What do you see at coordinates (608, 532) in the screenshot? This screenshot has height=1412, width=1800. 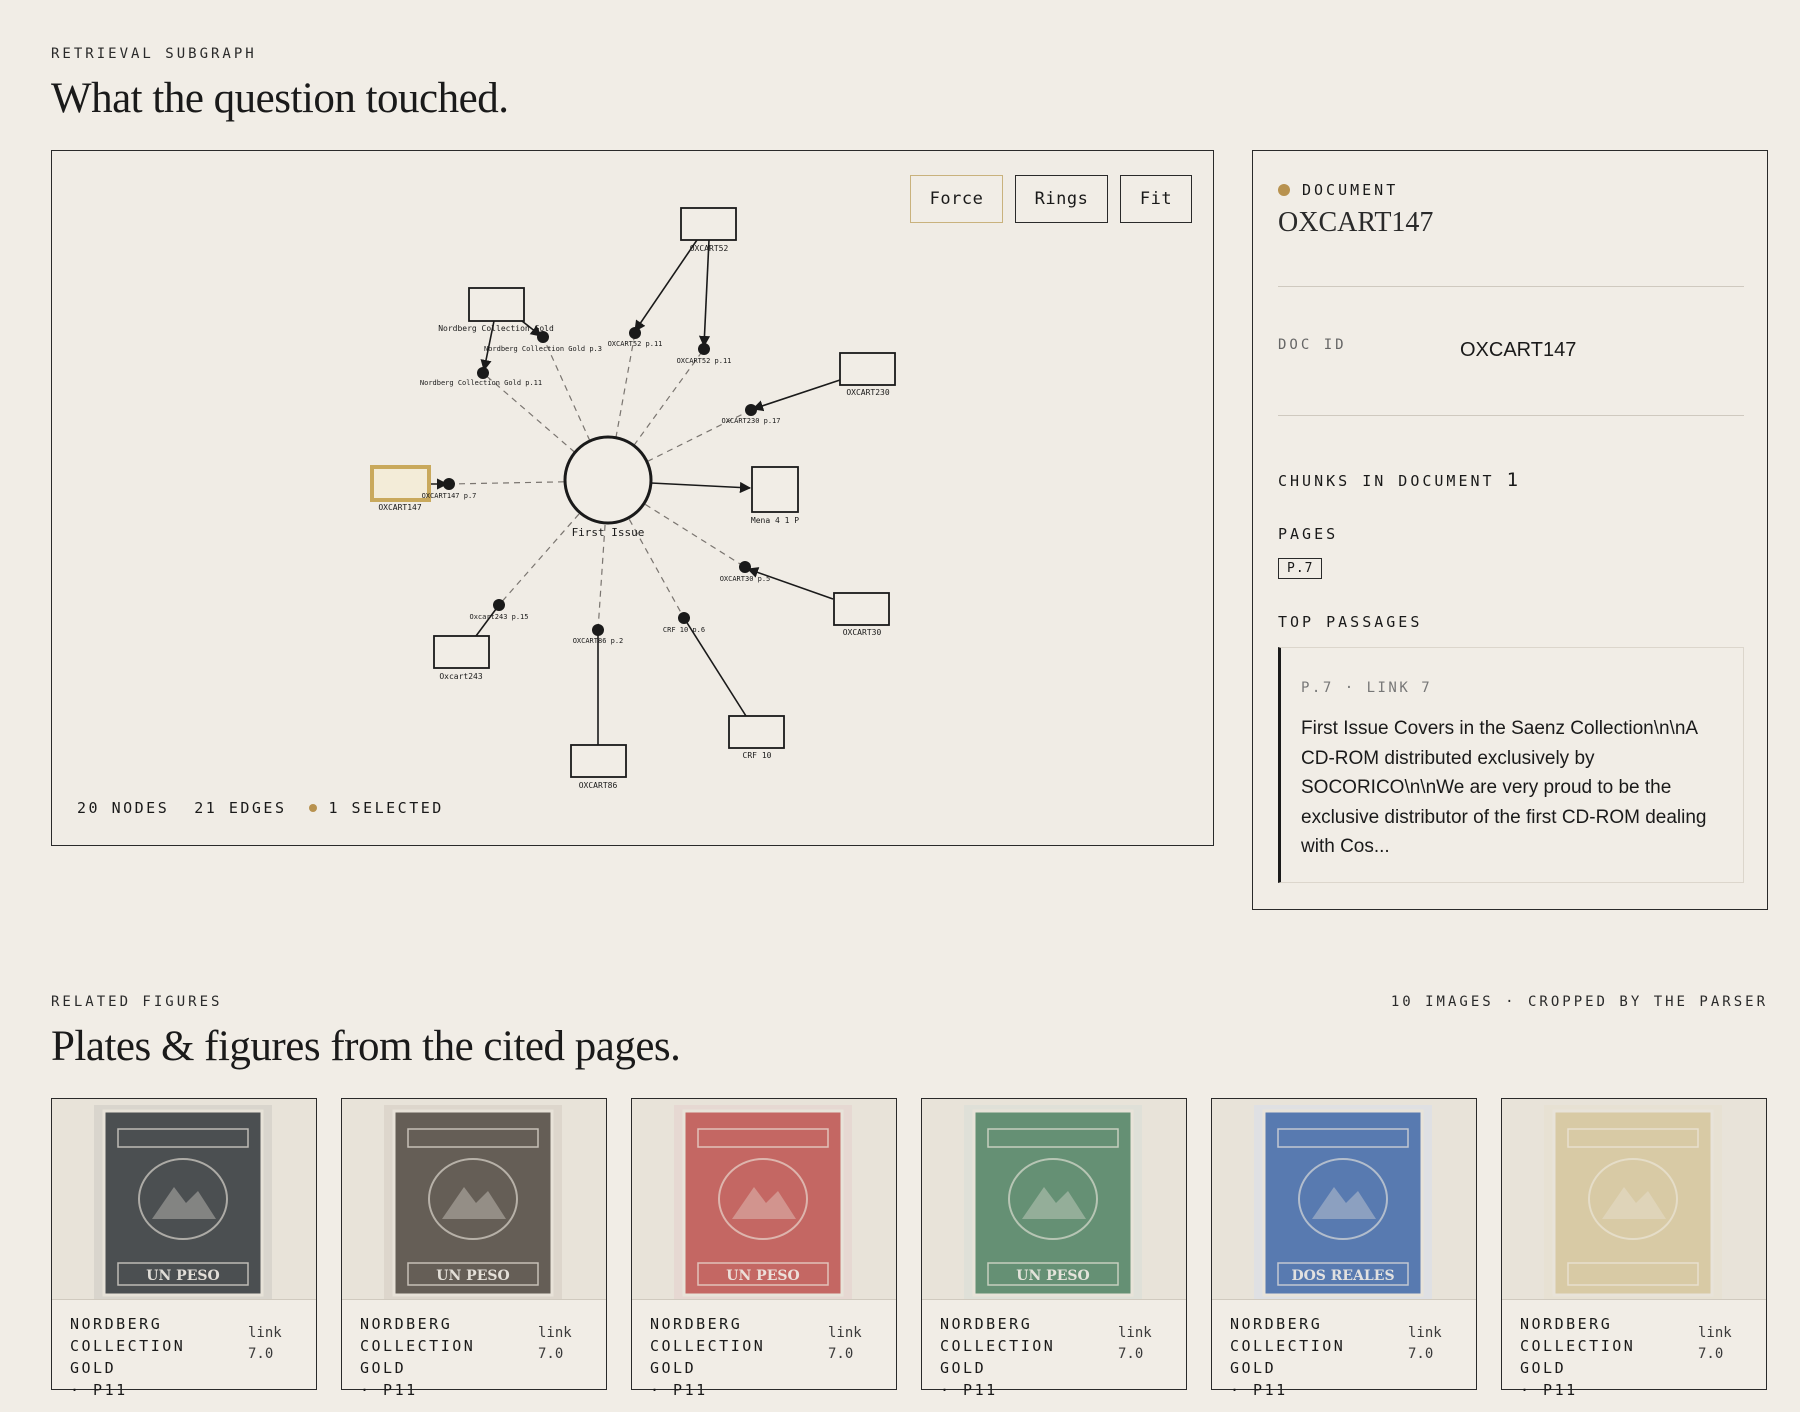 I see `center-node-label: First Issue` at bounding box center [608, 532].